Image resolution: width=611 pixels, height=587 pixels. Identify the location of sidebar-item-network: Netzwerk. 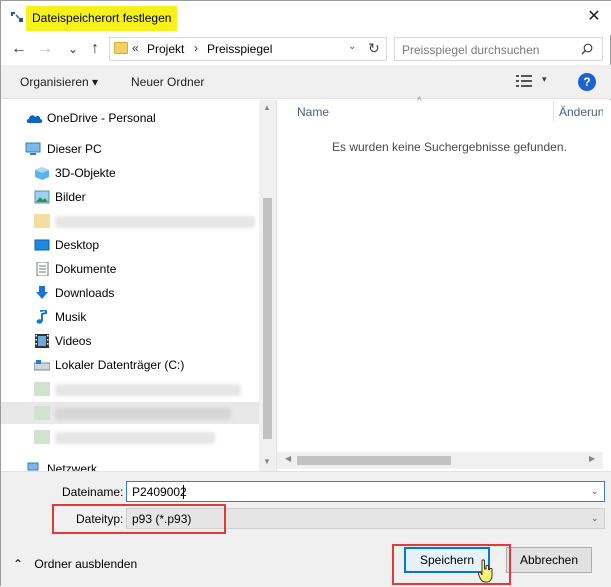
(130, 464).